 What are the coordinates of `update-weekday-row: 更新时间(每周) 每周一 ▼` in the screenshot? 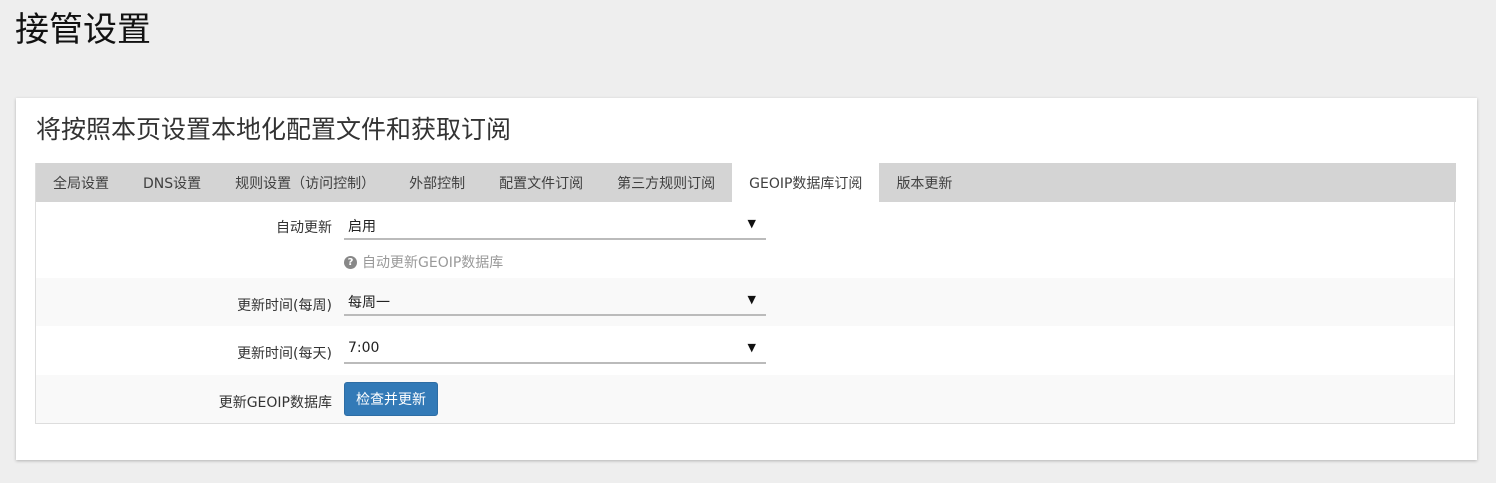 It's located at (745, 302).